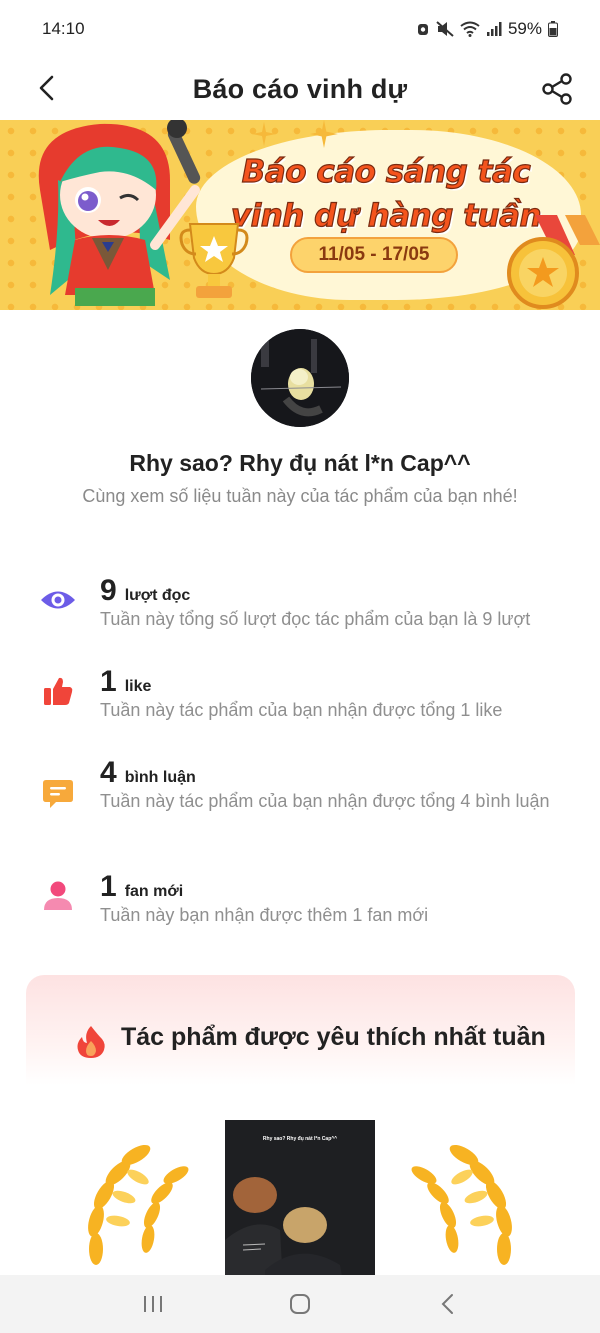 The image size is (600, 1333). What do you see at coordinates (494, 29) in the screenshot?
I see `signal-icon` at bounding box center [494, 29].